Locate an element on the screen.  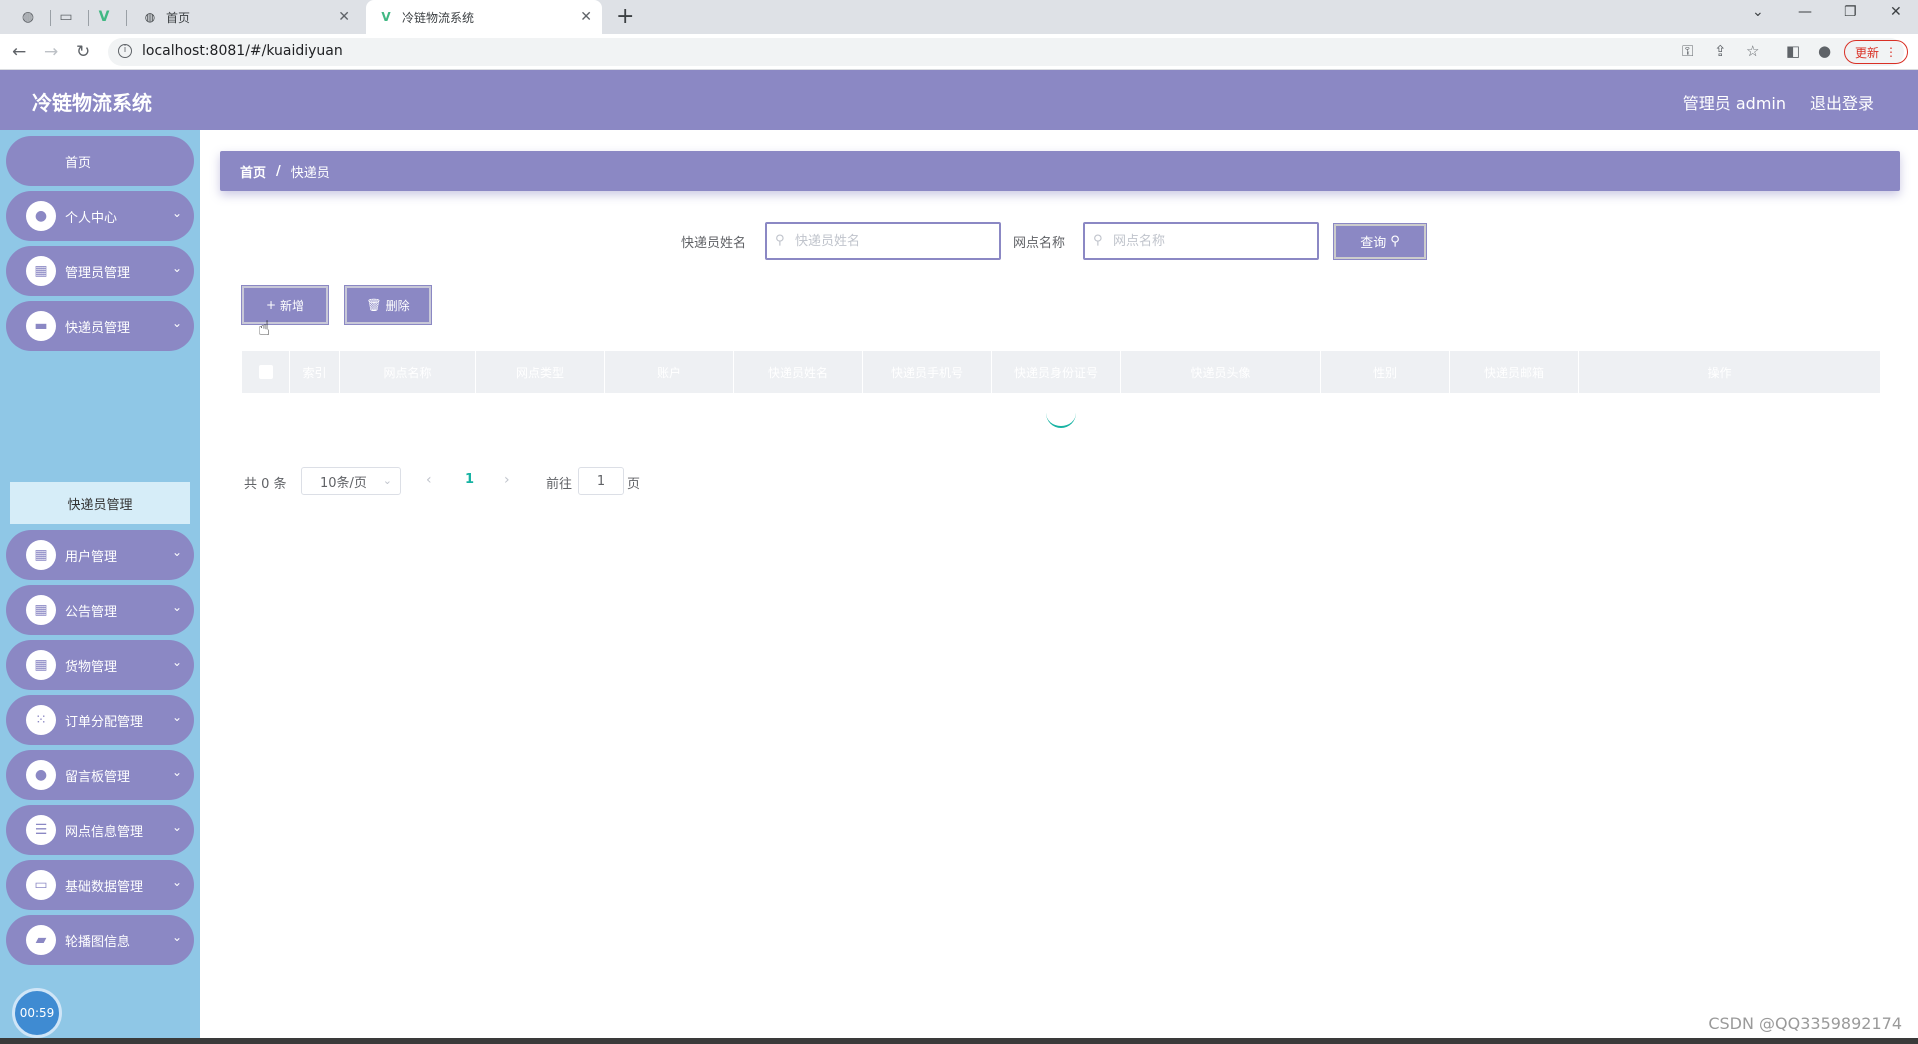
sidebar-item-personal-center: ● 个人中心 ⌄ is located at coordinates (100, 216).